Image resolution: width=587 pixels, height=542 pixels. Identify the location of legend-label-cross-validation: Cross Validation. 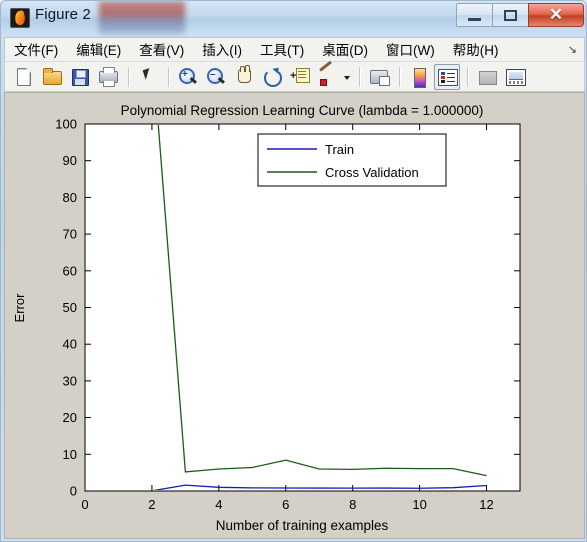
(372, 172).